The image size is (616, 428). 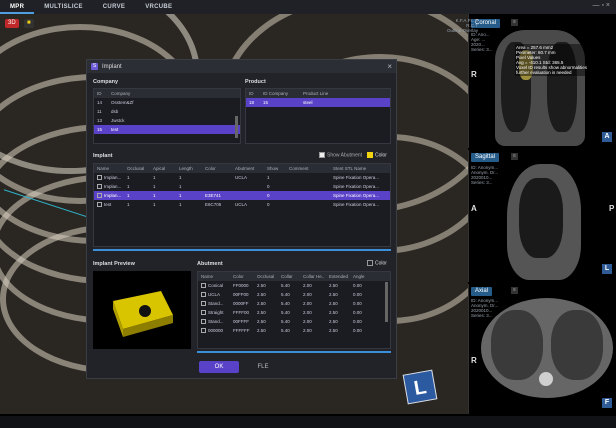 What do you see at coordinates (106, 82) in the screenshot?
I see `company-heading: Company` at bounding box center [106, 82].